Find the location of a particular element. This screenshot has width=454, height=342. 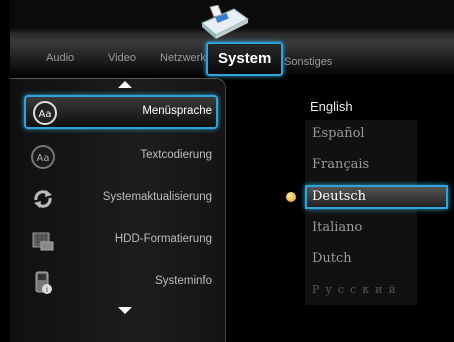

category-tabs: Audio Video Netzwerk System Sonstiges is located at coordinates (232, 60).